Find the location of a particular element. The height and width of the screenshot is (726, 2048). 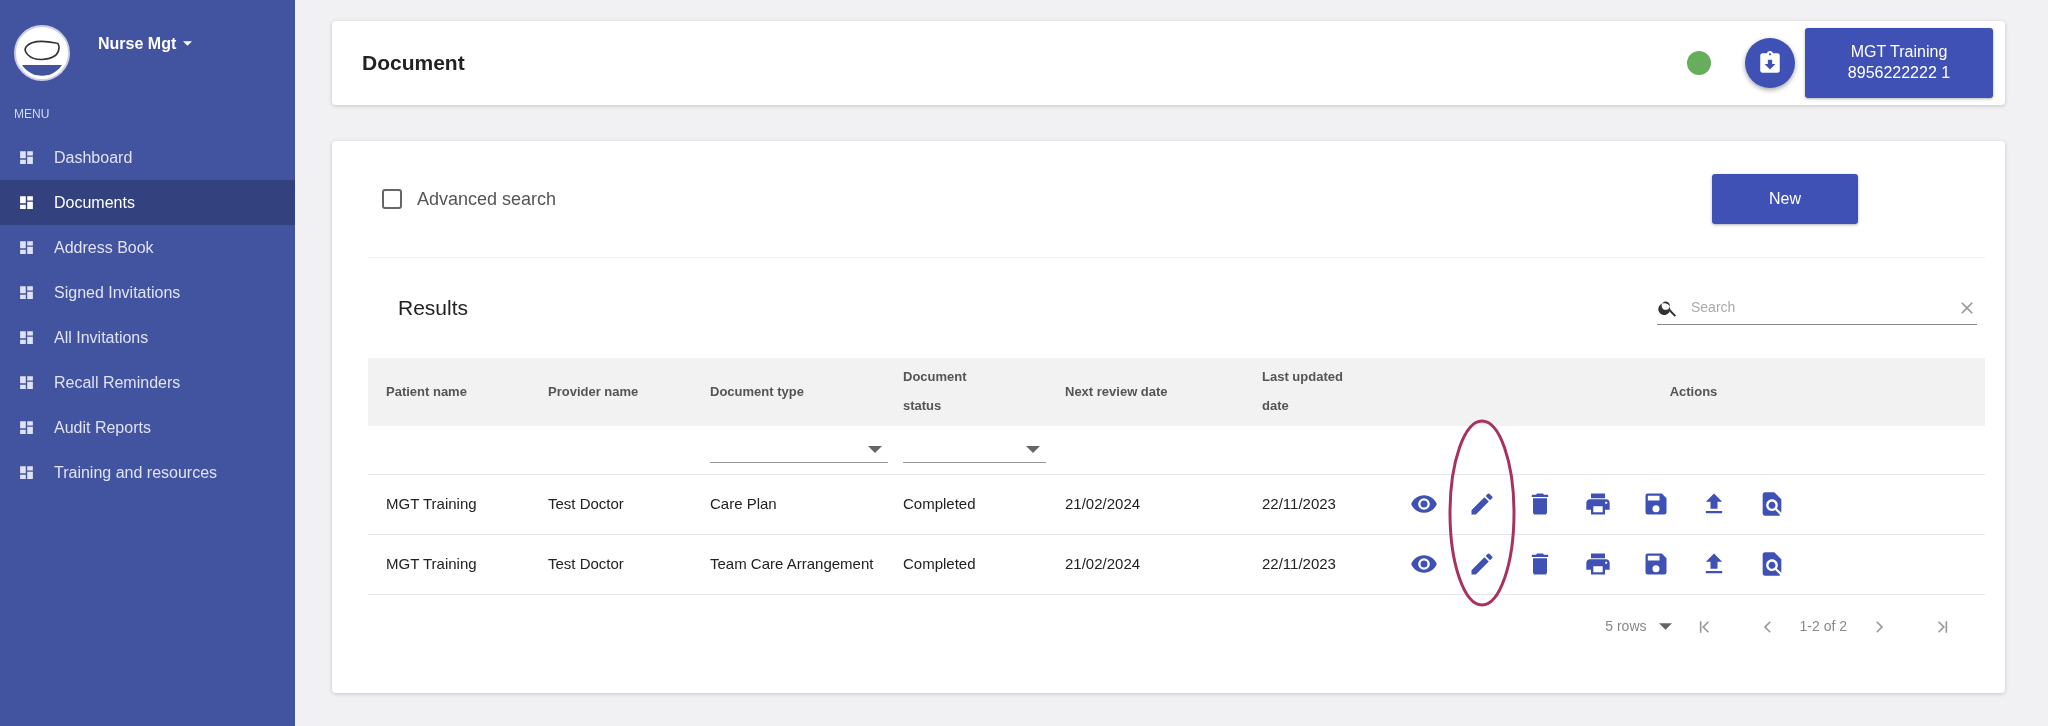

logo-drawing is located at coordinates (42, 52).